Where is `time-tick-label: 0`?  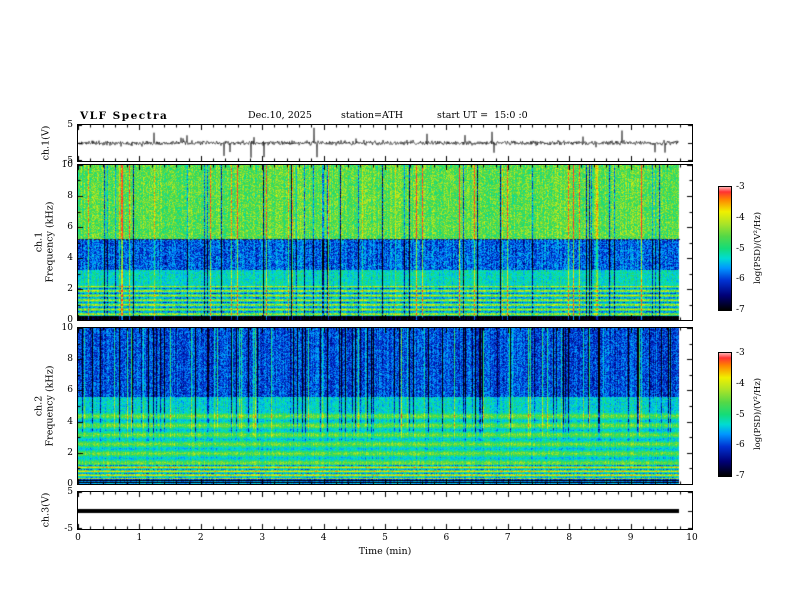 time-tick-label: 0 is located at coordinates (78, 538).